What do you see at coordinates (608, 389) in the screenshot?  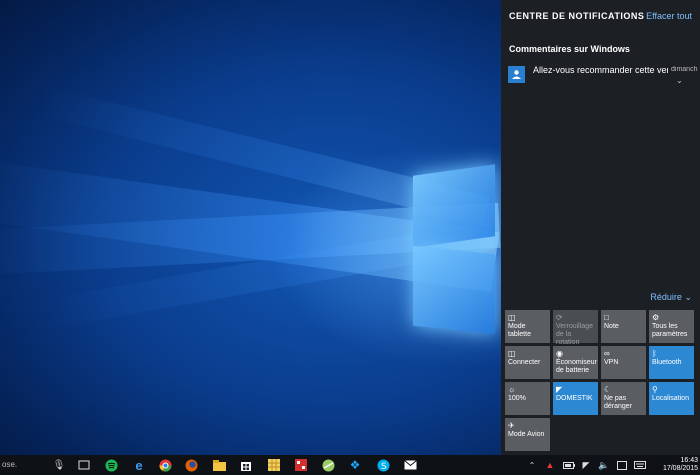 I see `moon-icon: ☾` at bounding box center [608, 389].